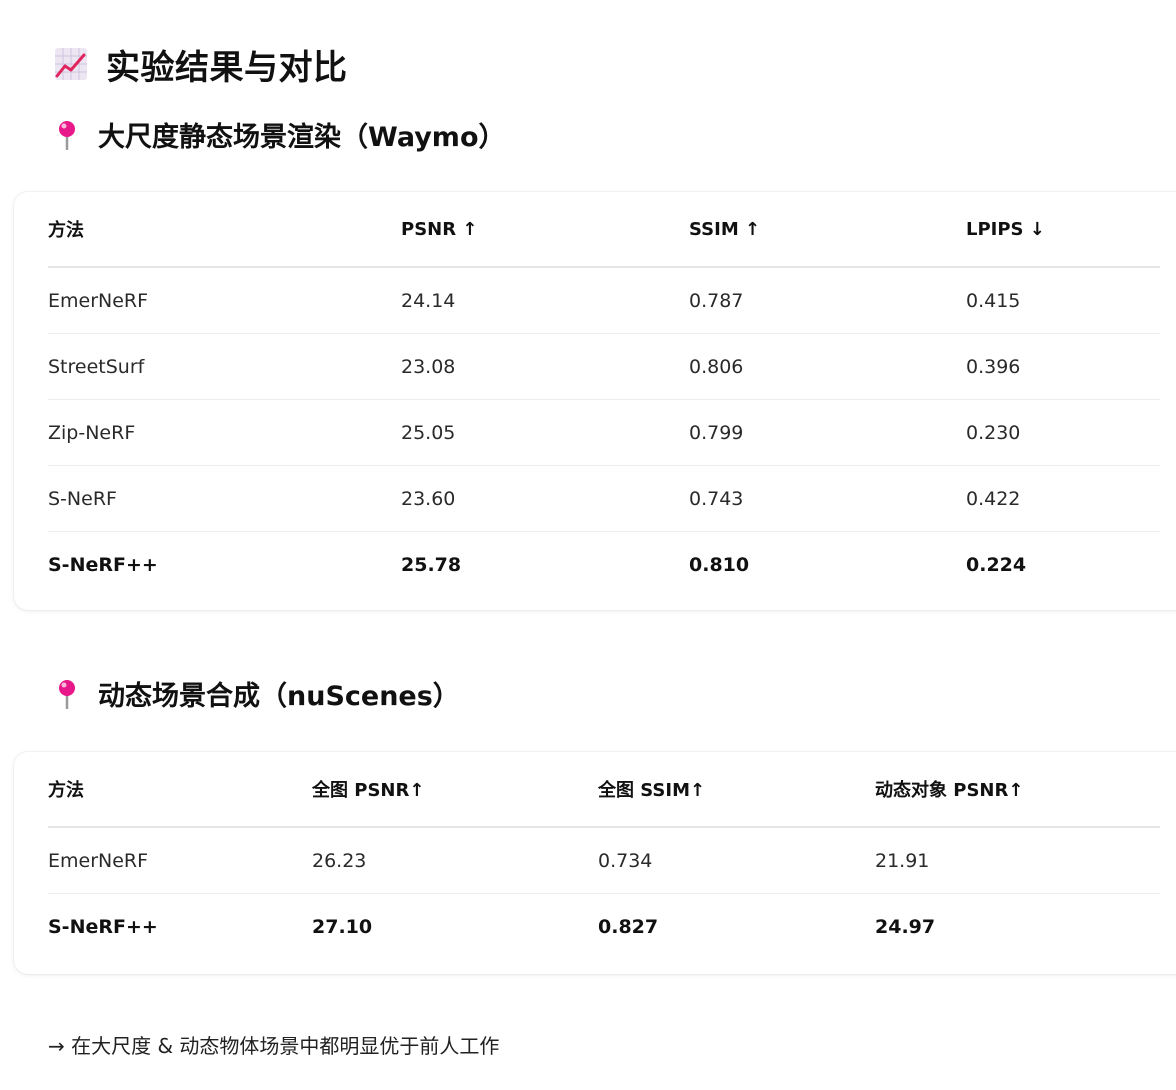  What do you see at coordinates (545, 432) in the screenshot?
I see `cell-psnr: 25.05` at bounding box center [545, 432].